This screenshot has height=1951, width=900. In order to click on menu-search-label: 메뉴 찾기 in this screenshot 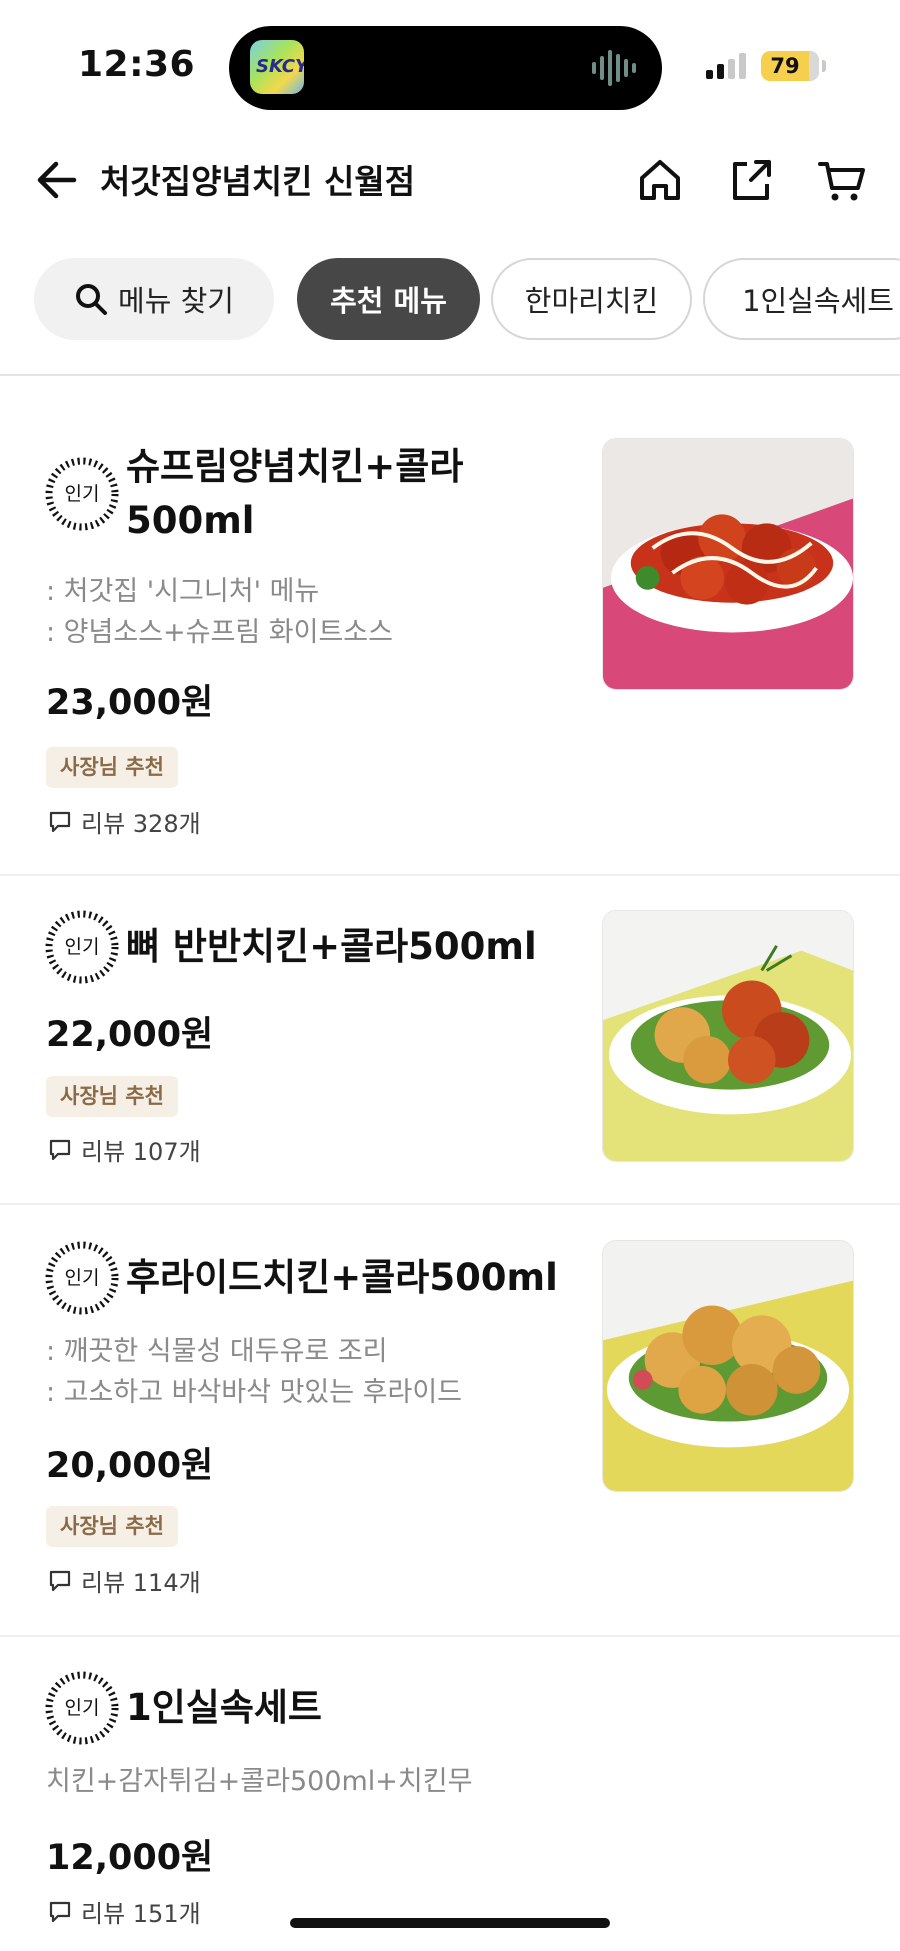, I will do `click(176, 301)`.